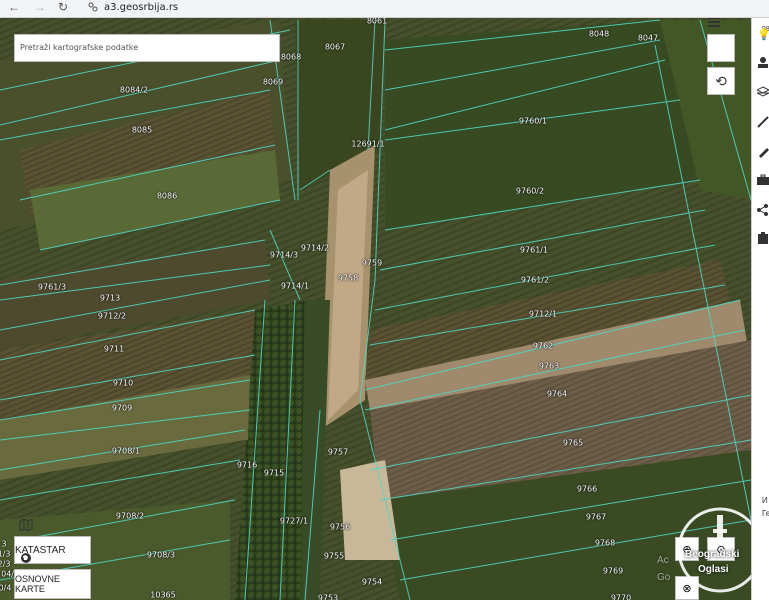  Describe the element at coordinates (714, 22) in the screenshot. I see `hamburger-menu-icon` at that location.